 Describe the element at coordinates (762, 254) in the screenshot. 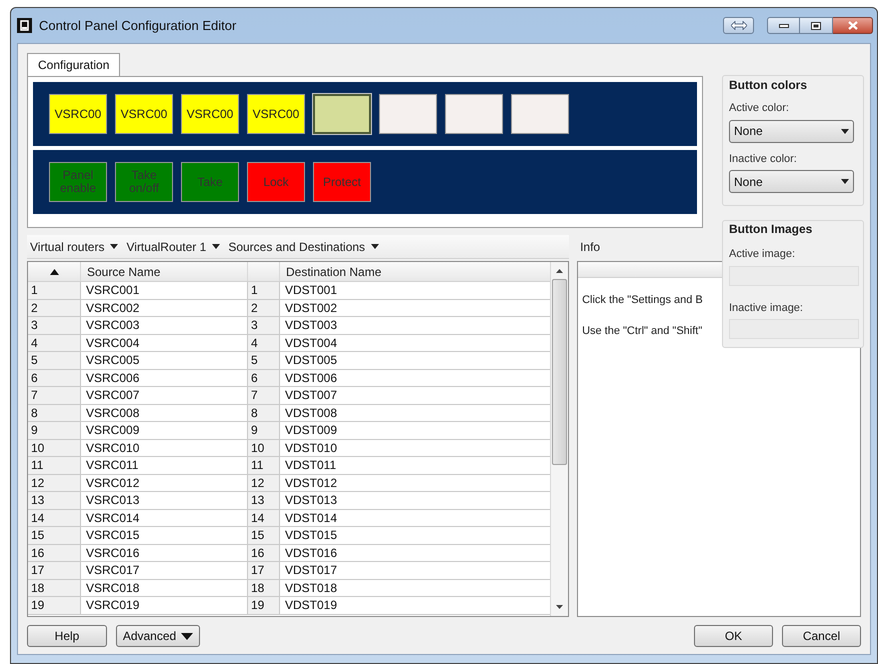

I see `field-label: Active image:` at that location.